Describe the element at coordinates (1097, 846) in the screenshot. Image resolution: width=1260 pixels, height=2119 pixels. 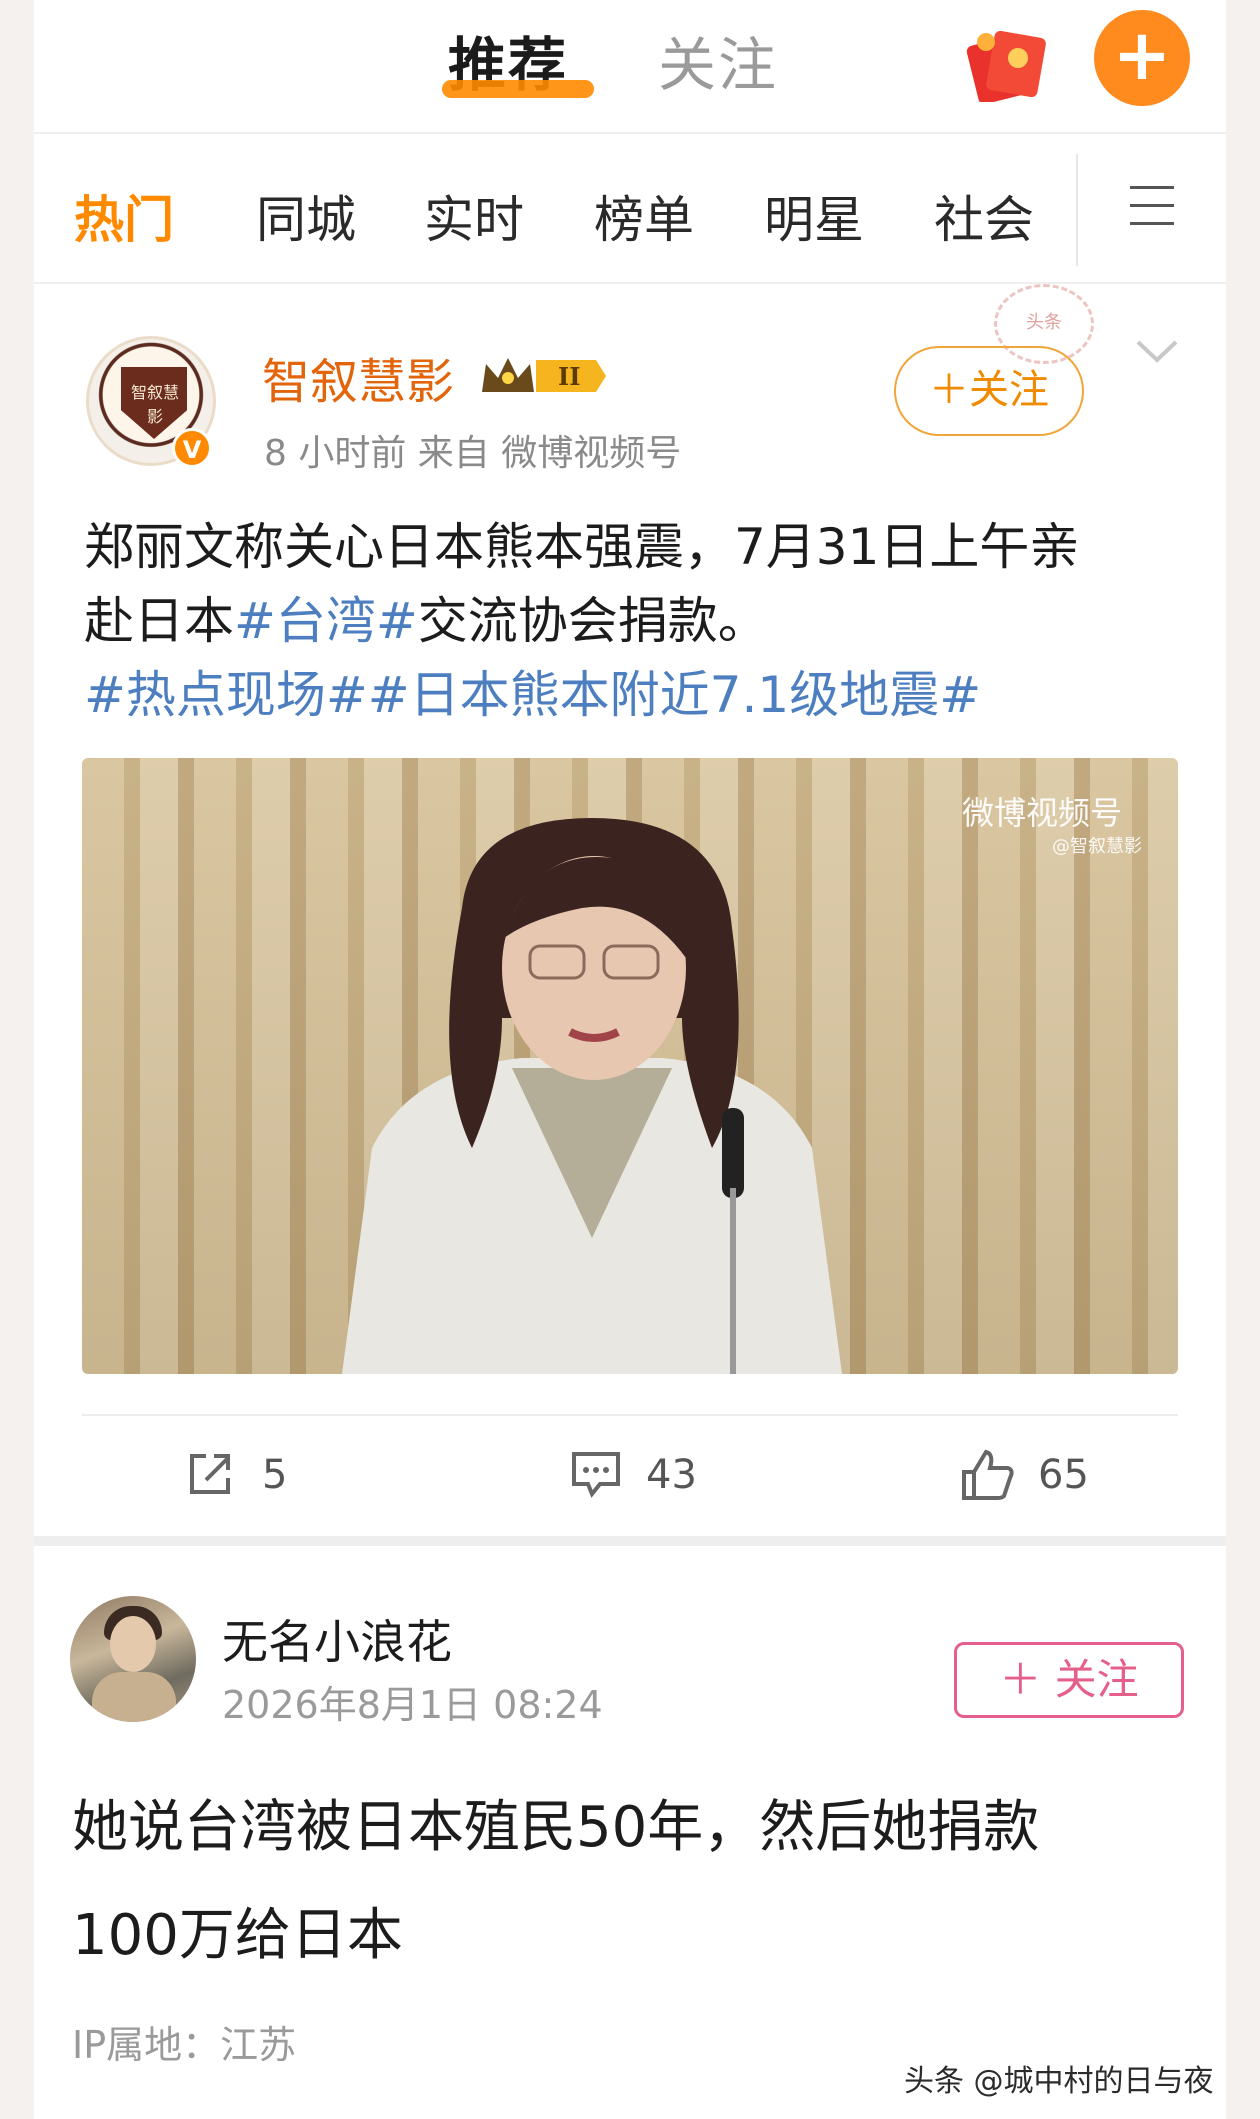
I see `video-watermark-handle: @智叙慧影` at that location.